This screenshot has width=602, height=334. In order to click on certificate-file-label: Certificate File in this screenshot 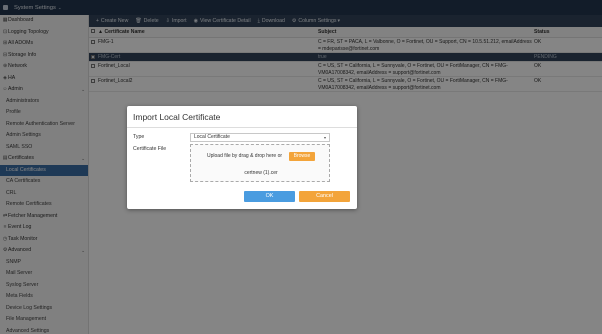, I will do `click(150, 149)`.